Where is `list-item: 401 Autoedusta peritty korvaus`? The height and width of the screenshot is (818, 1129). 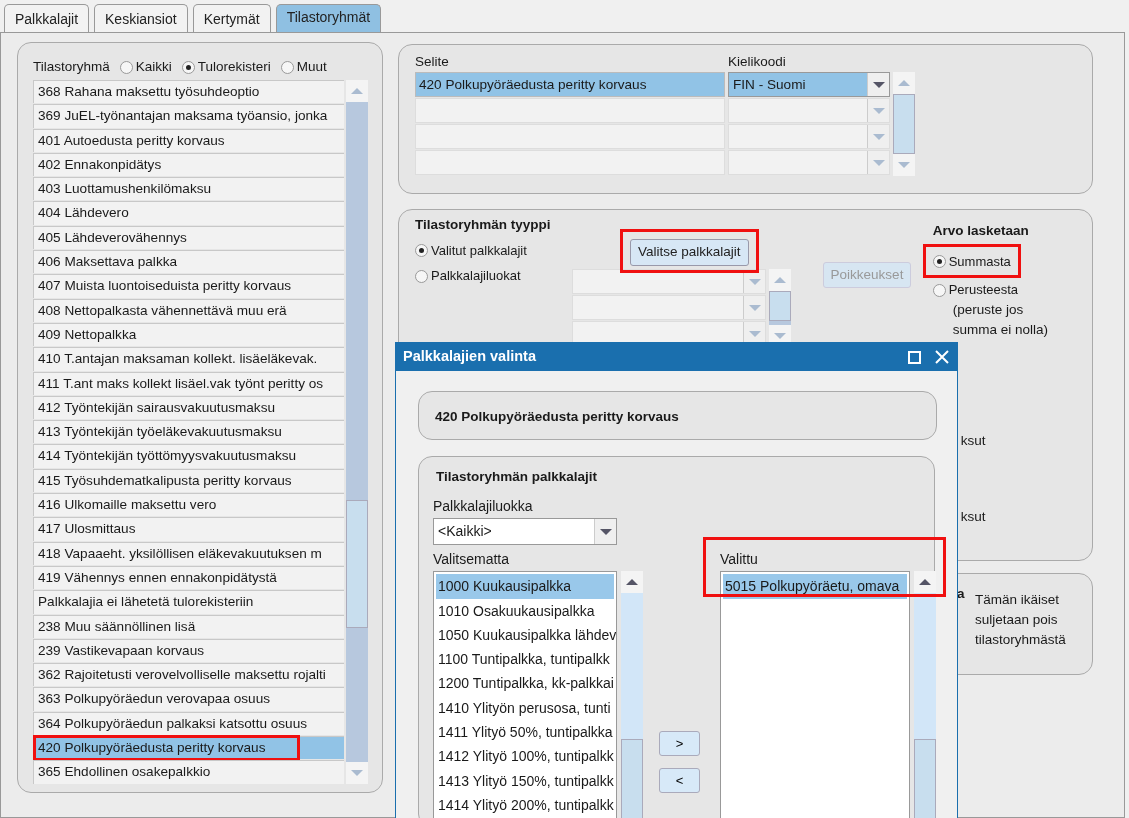 list-item: 401 Autoedusta peritty korvaus is located at coordinates (188, 140).